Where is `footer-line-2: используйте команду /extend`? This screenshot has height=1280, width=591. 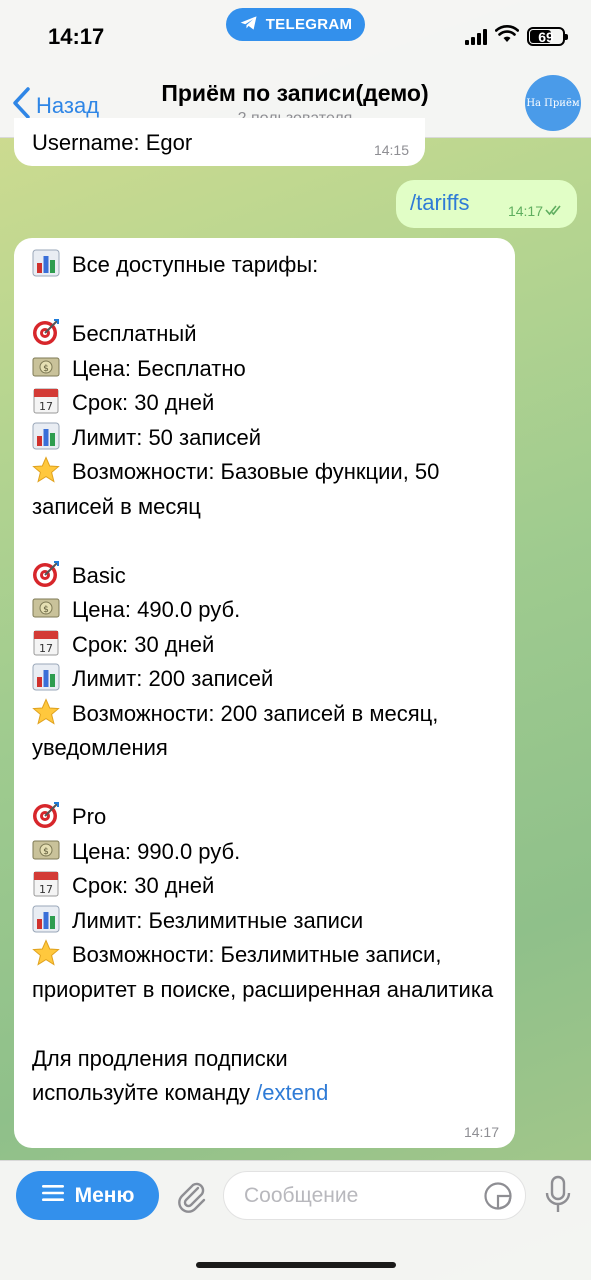 footer-line-2: используйте команду /extend is located at coordinates (267, 1093).